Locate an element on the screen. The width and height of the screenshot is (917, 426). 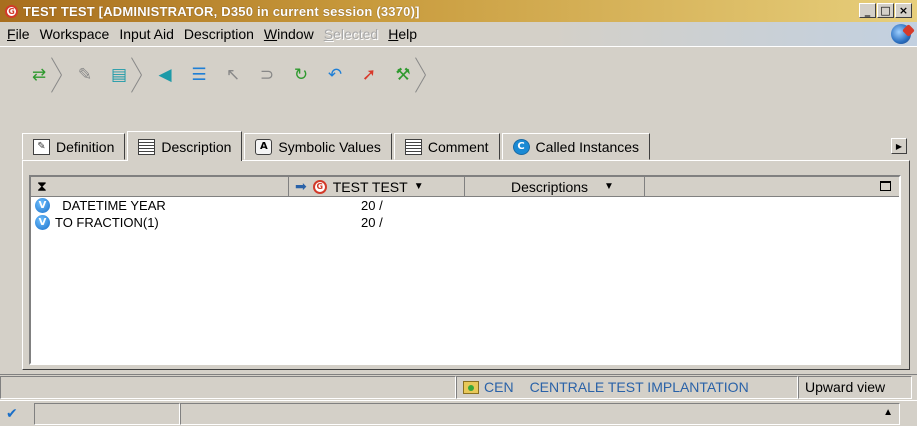
hourglass-icon: ⧗ is located at coordinates (42, 186).